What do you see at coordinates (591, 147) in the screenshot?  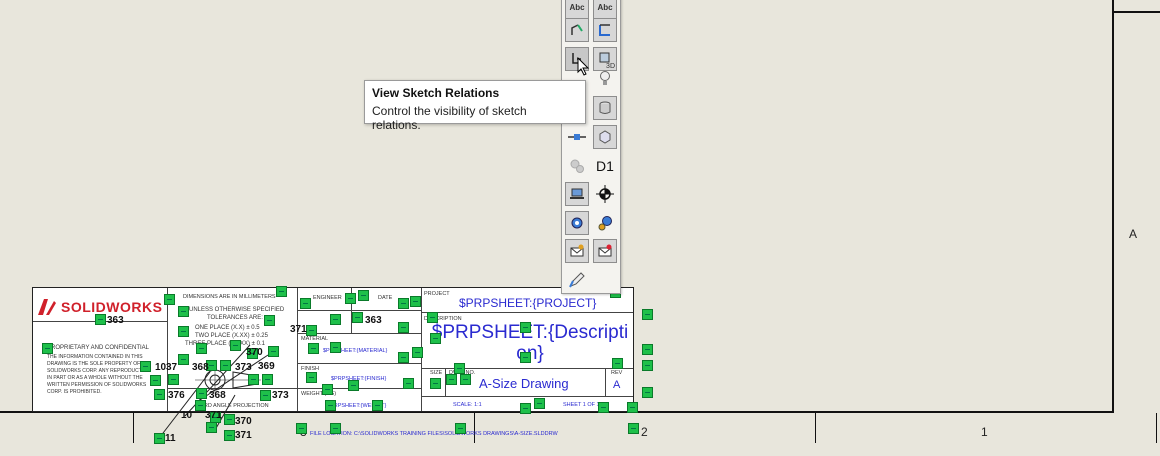 I see `heads-up-view-toolbar: Abc Abc 3D D1` at bounding box center [591, 147].